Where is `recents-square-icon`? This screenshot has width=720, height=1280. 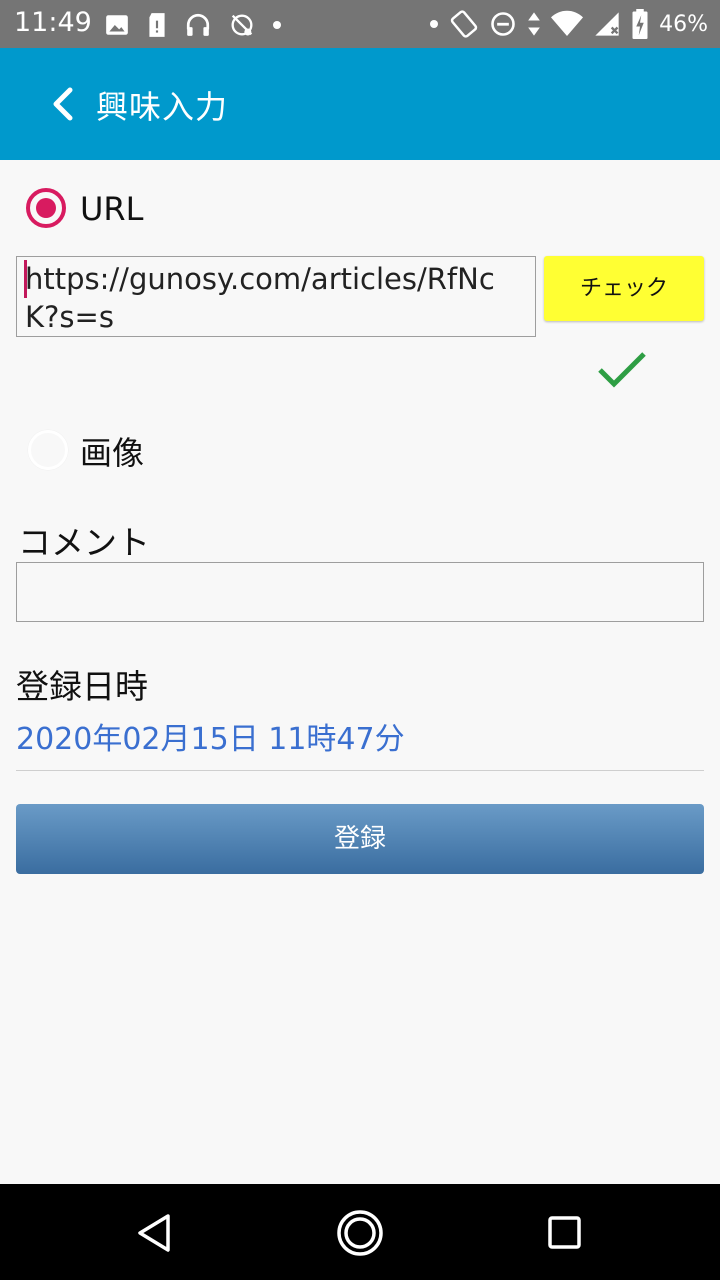 recents-square-icon is located at coordinates (565, 1233).